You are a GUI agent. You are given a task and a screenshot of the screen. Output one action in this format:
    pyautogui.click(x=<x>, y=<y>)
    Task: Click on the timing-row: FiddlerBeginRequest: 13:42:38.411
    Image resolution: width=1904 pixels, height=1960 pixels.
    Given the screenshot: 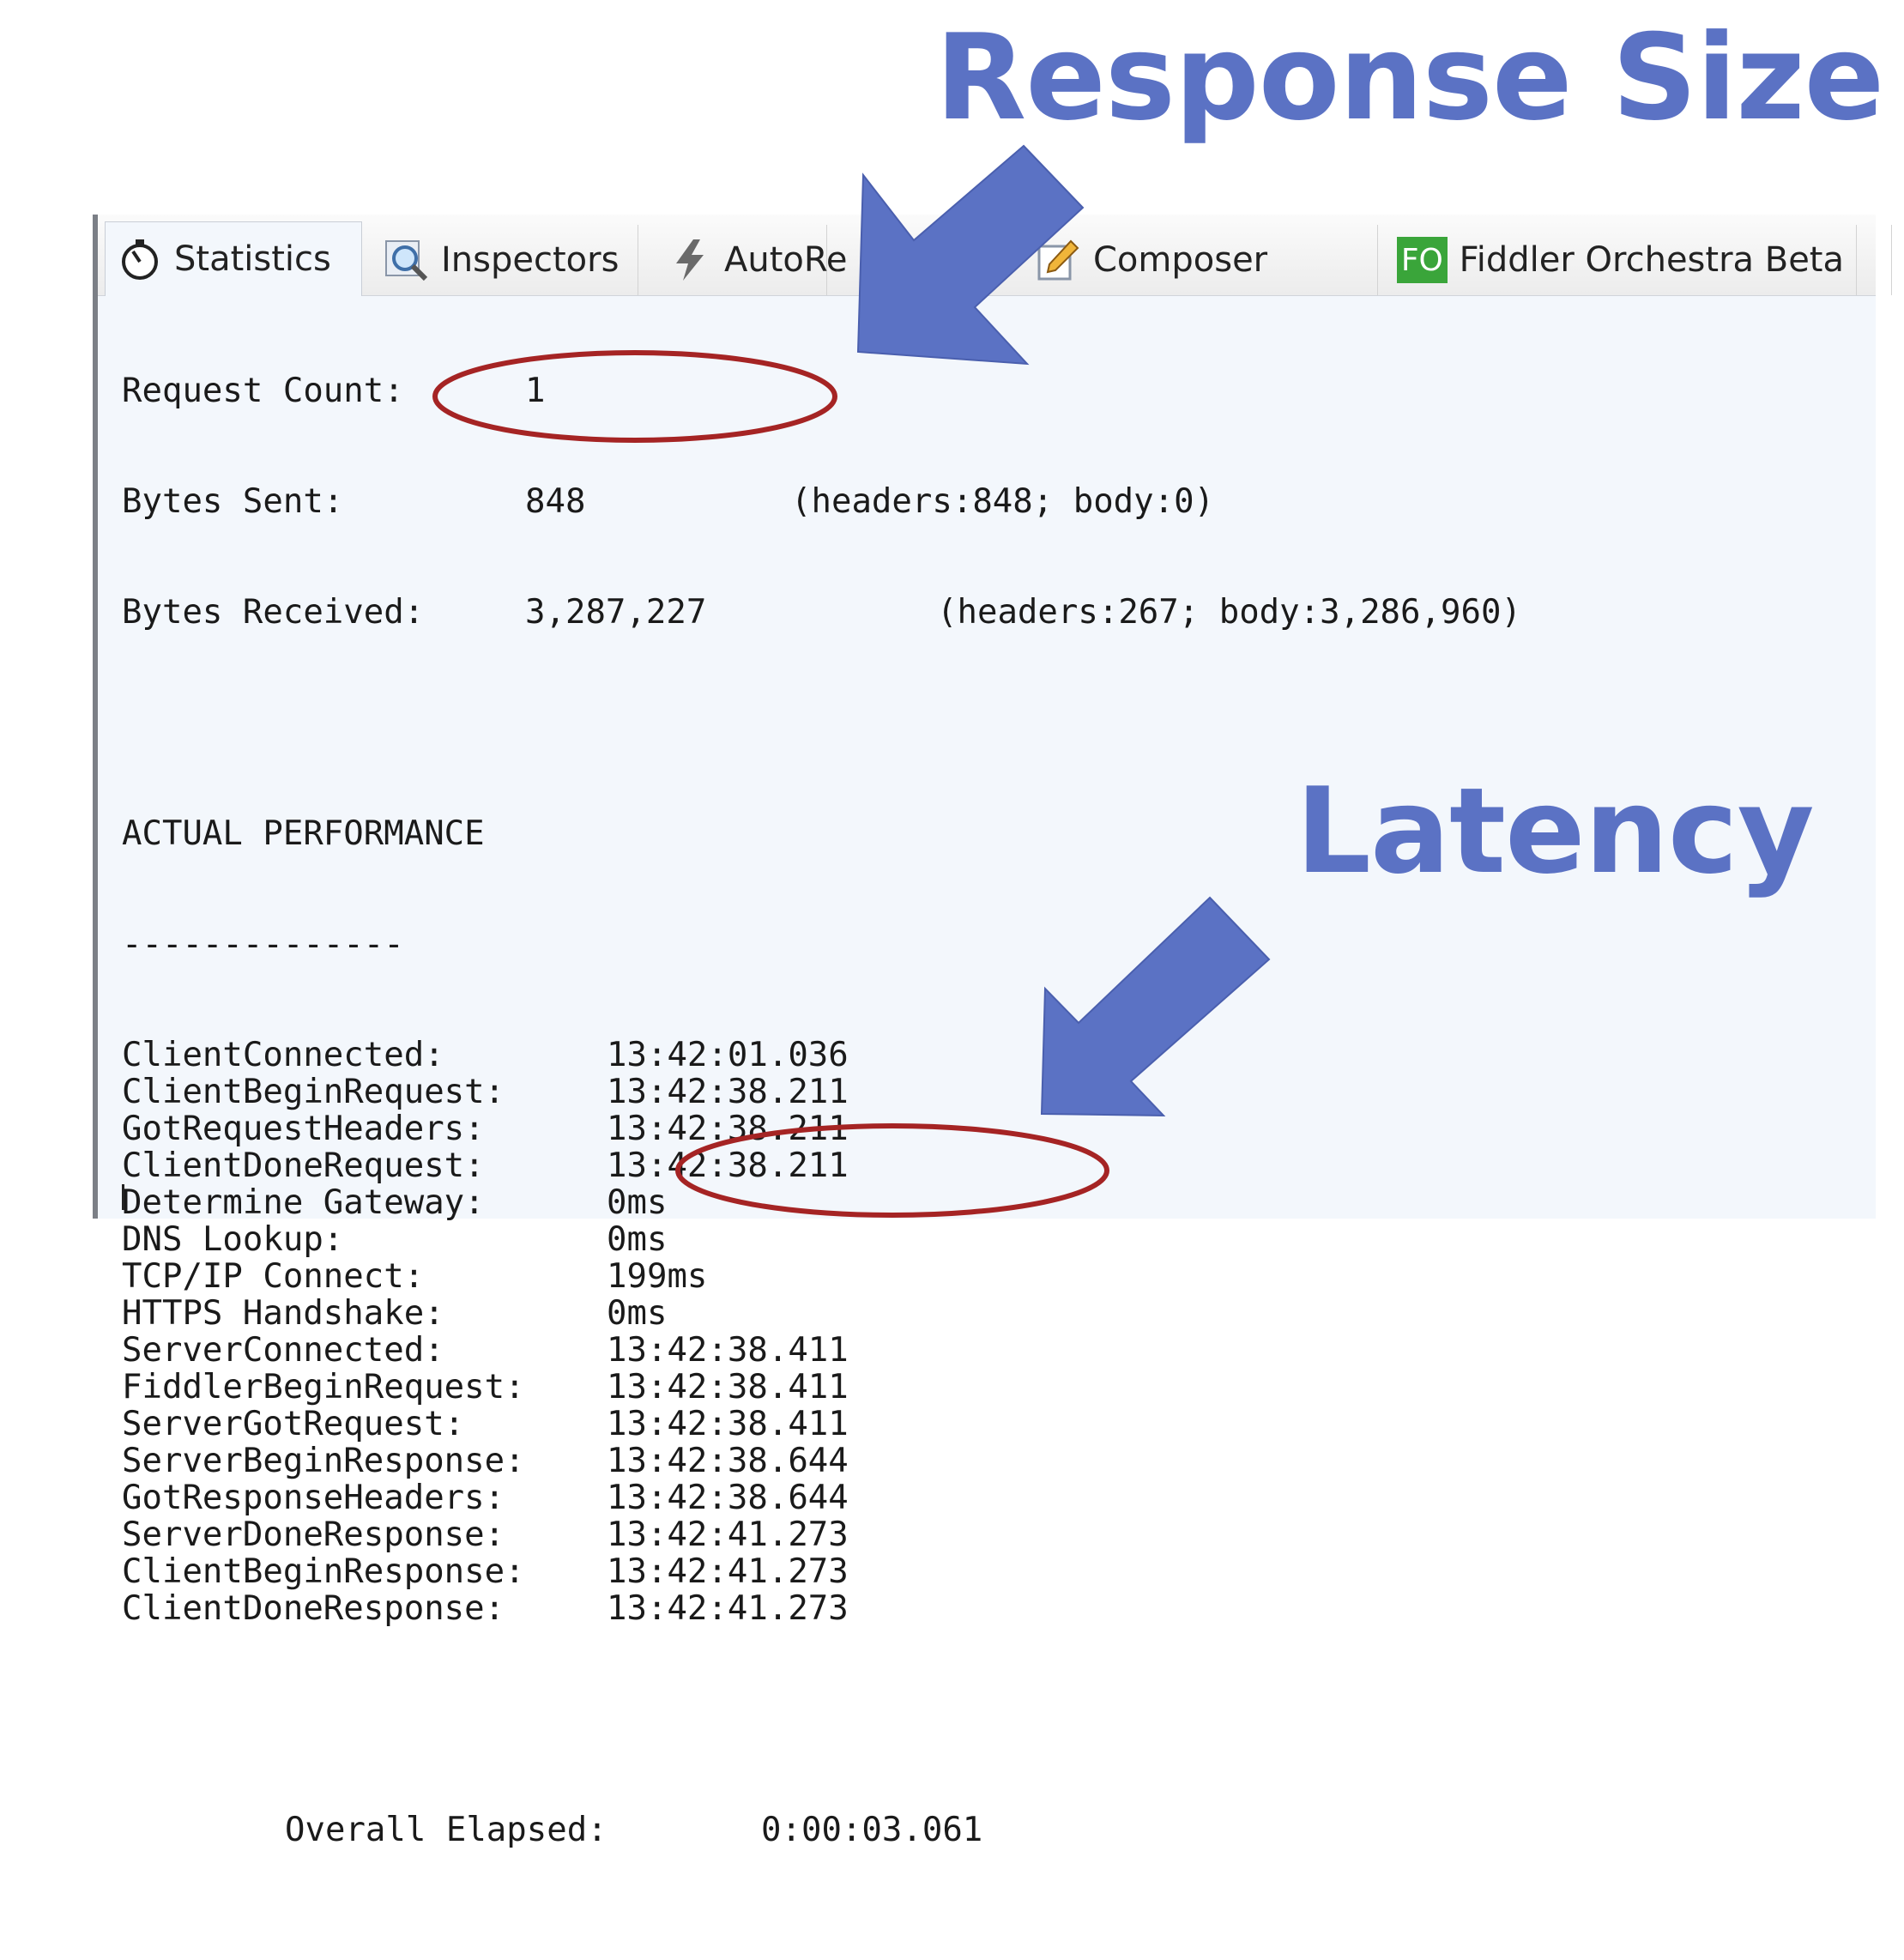 What is the action you would take?
    pyautogui.click(x=485, y=1387)
    